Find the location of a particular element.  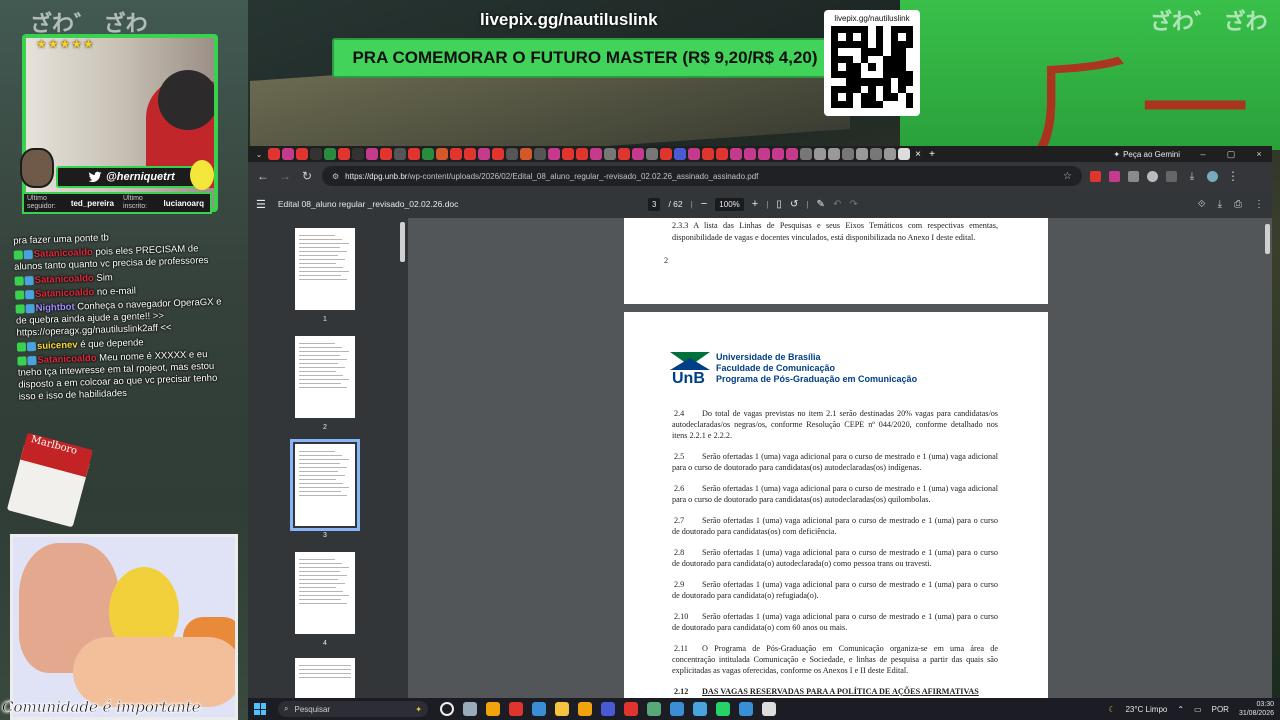

downloads-icon: ⤓ is located at coordinates (1192, 176).